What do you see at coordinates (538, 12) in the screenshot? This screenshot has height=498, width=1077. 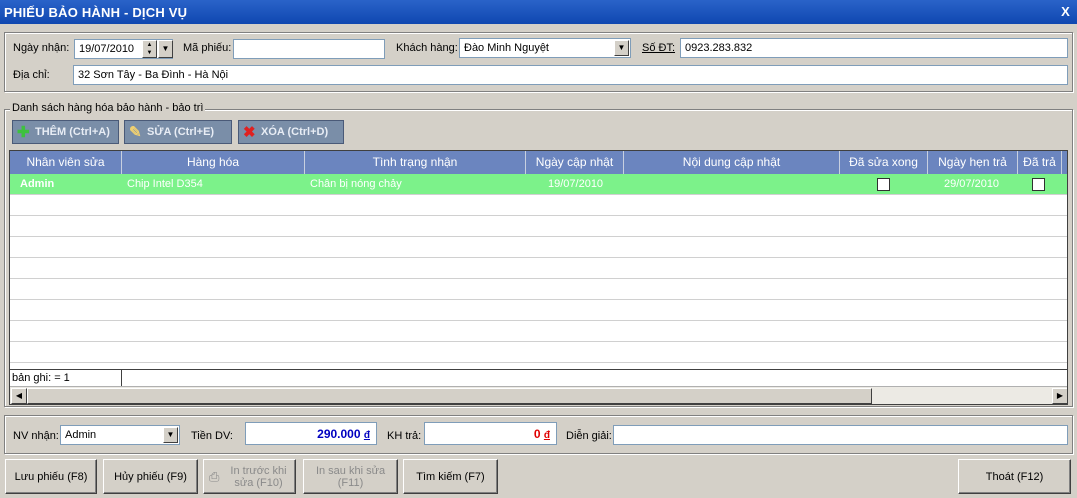 I see `title-bar: PHIẾU BẢO HÀNH - DỊCH VỤ X` at bounding box center [538, 12].